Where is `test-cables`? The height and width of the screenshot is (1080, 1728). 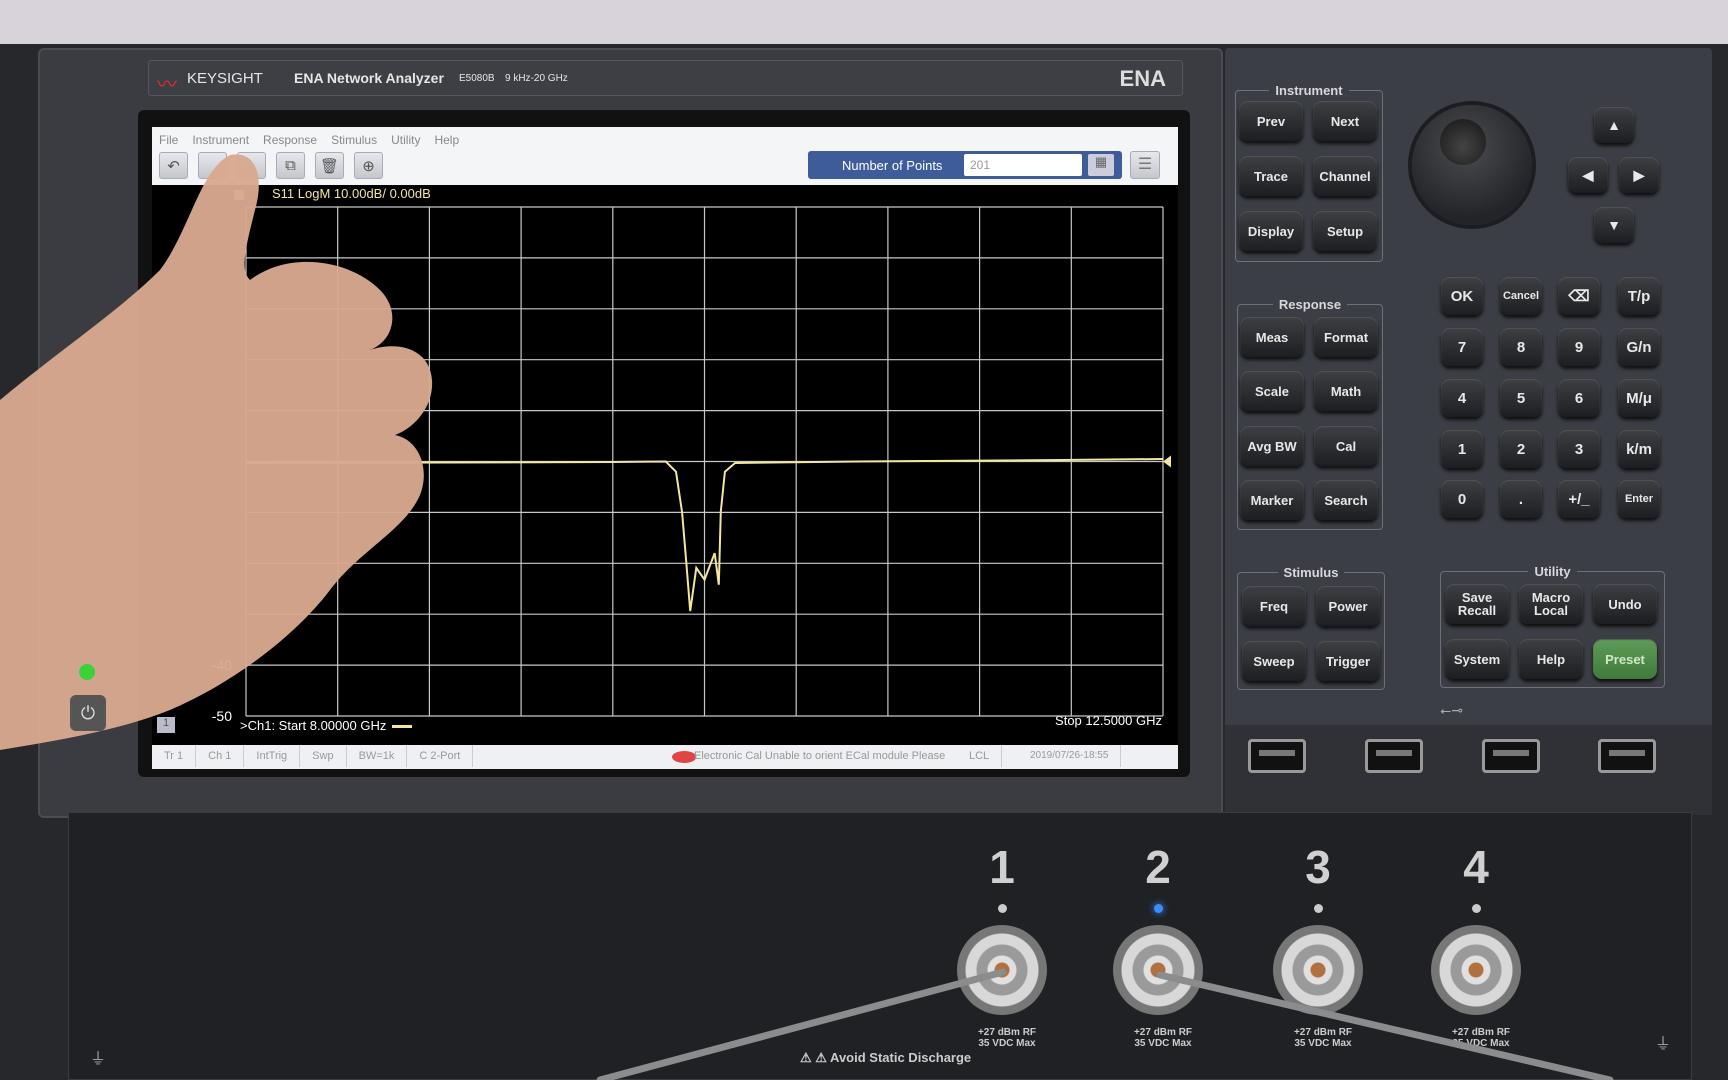
test-cables is located at coordinates (1105, 1024).